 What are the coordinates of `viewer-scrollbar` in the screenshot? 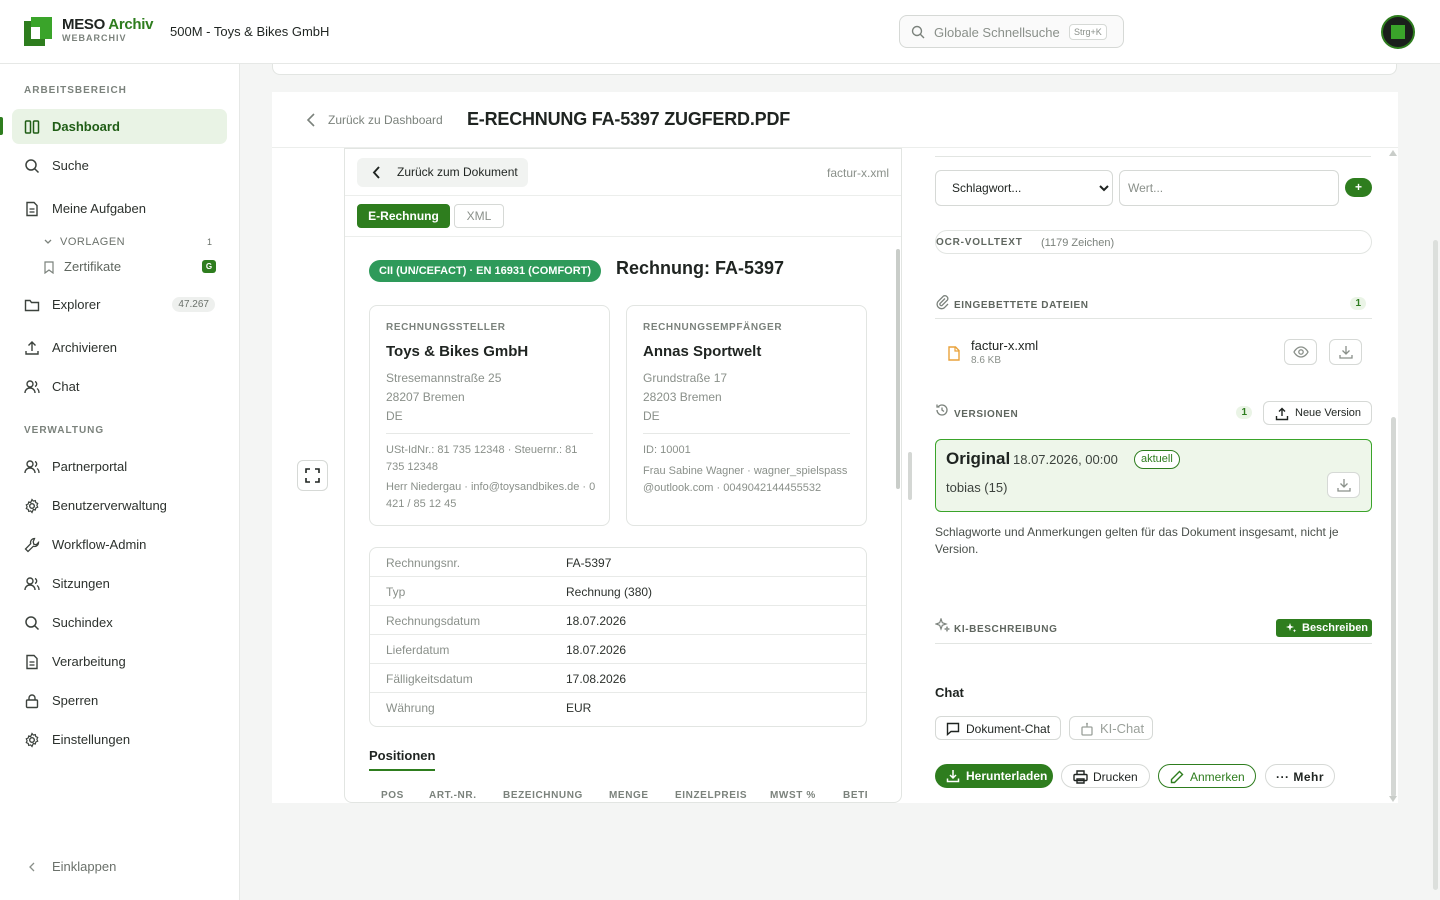 It's located at (898, 369).